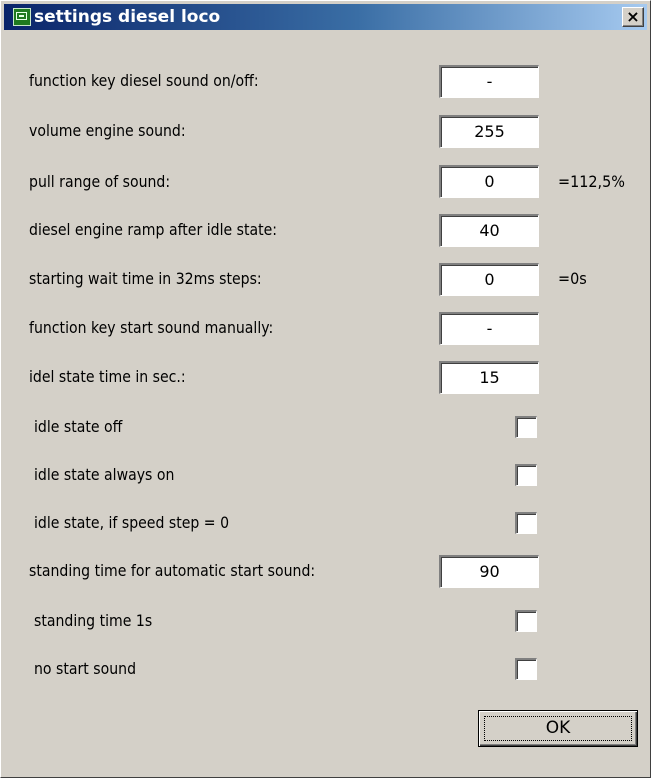 The width and height of the screenshot is (651, 778). Describe the element at coordinates (489, 377) in the screenshot. I see `idle-state-time-field: 15` at that location.